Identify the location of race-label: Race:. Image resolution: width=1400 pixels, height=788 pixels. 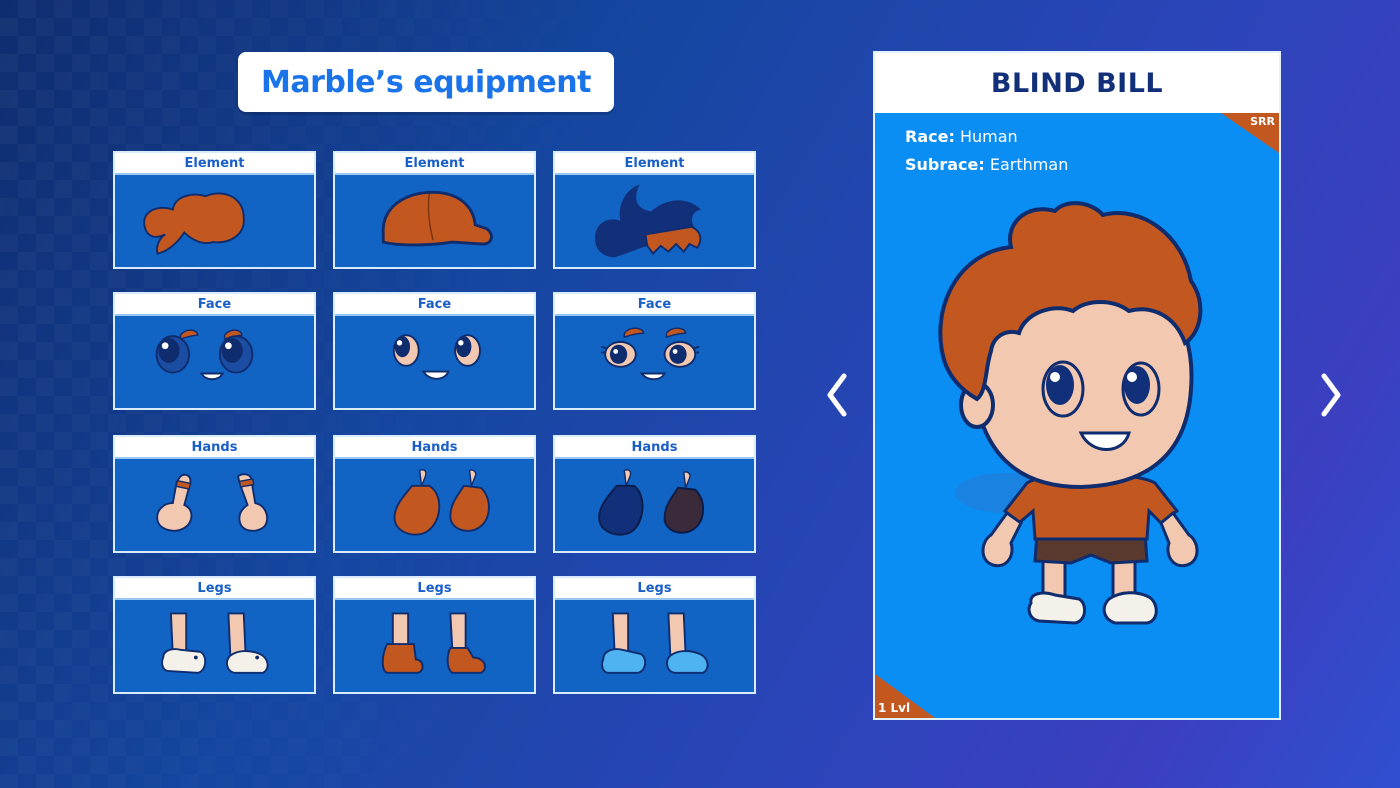
(930, 136).